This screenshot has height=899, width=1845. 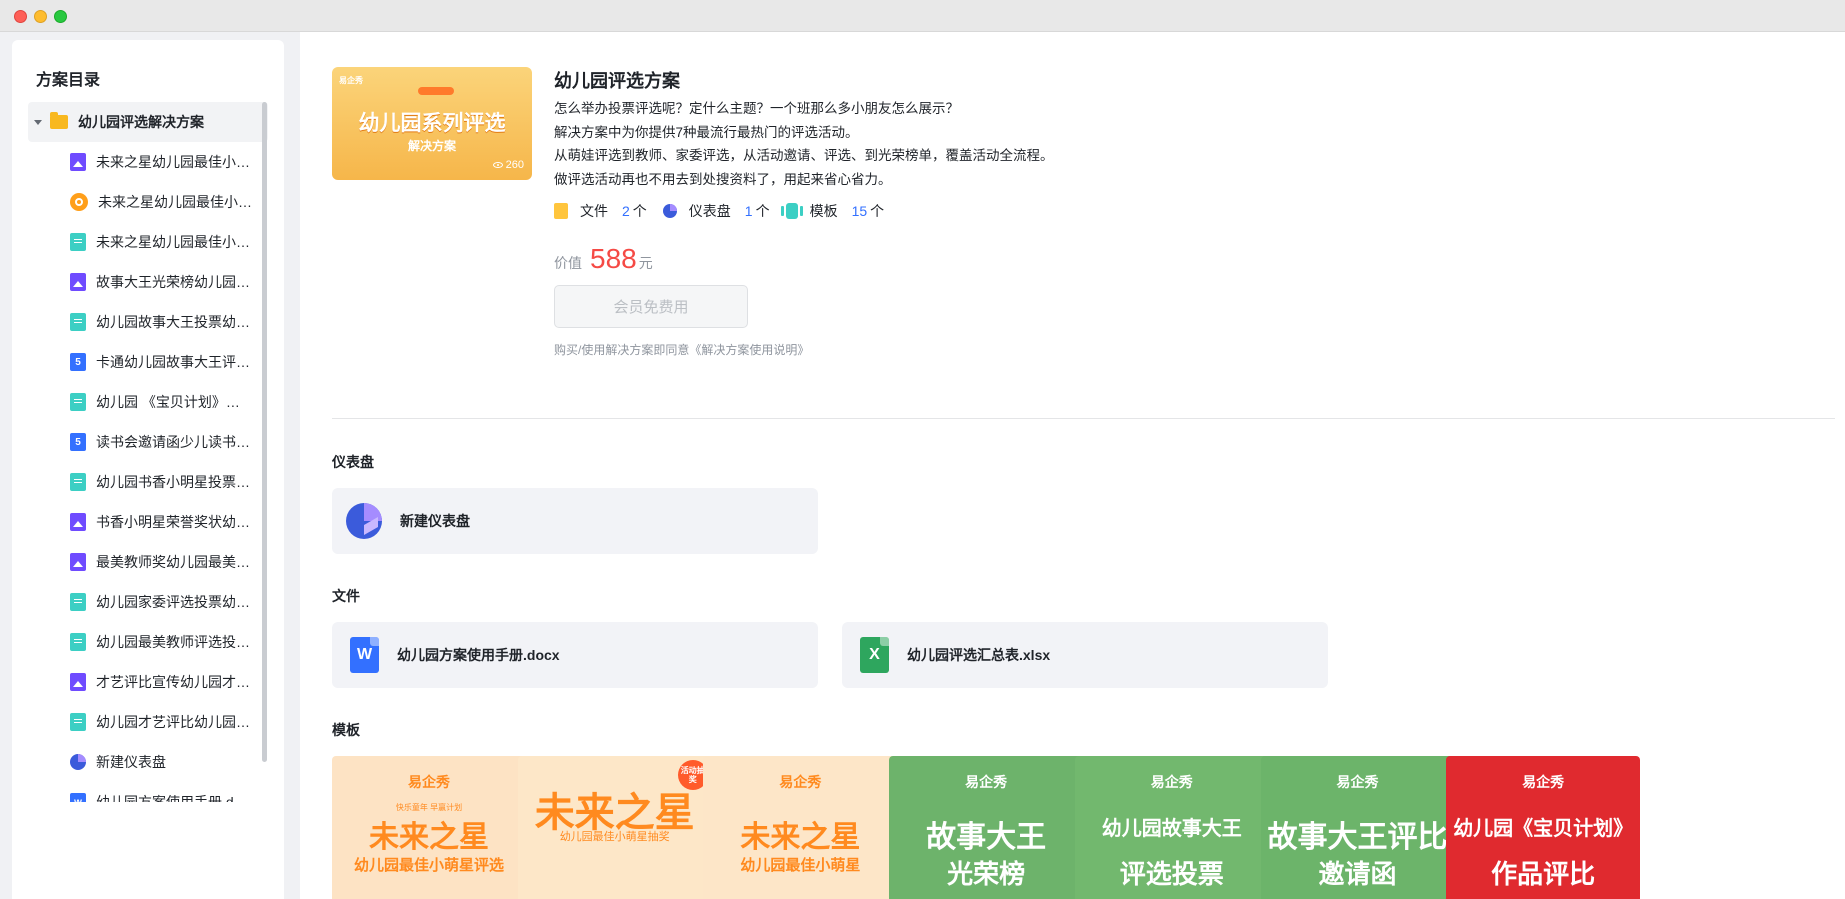 I want to click on file-card-excel: X 幼儿园评选汇总表.xlsx, so click(x=1085, y=655).